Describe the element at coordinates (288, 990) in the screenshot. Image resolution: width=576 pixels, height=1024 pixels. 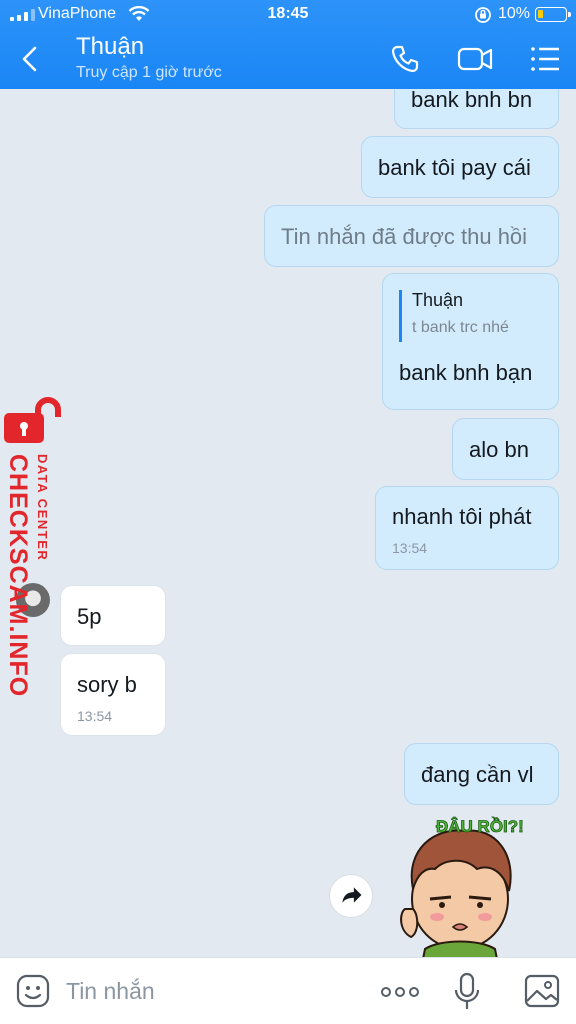
I see `message-composer: Tin nhắn` at that location.